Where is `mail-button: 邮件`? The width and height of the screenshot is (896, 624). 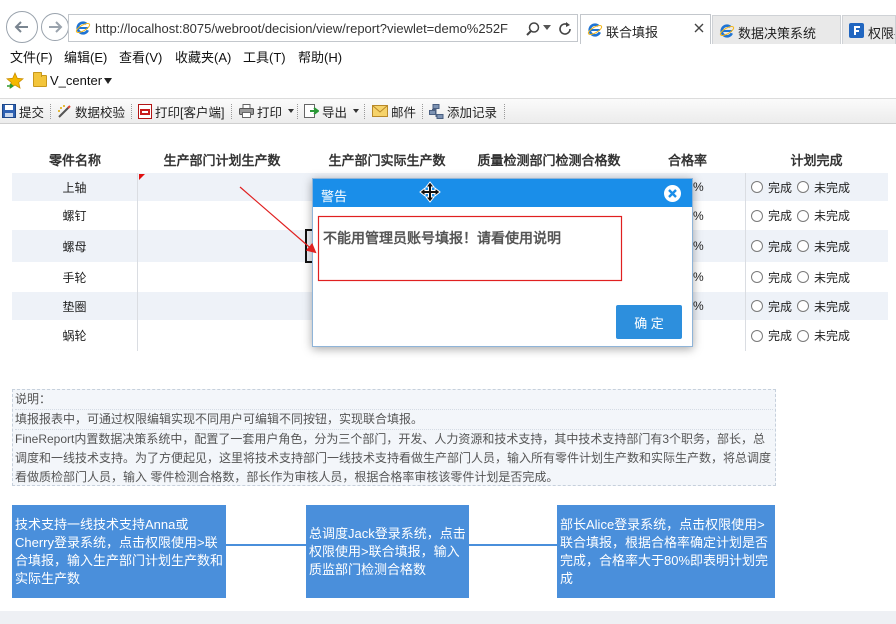
mail-button: 邮件 is located at coordinates (394, 111).